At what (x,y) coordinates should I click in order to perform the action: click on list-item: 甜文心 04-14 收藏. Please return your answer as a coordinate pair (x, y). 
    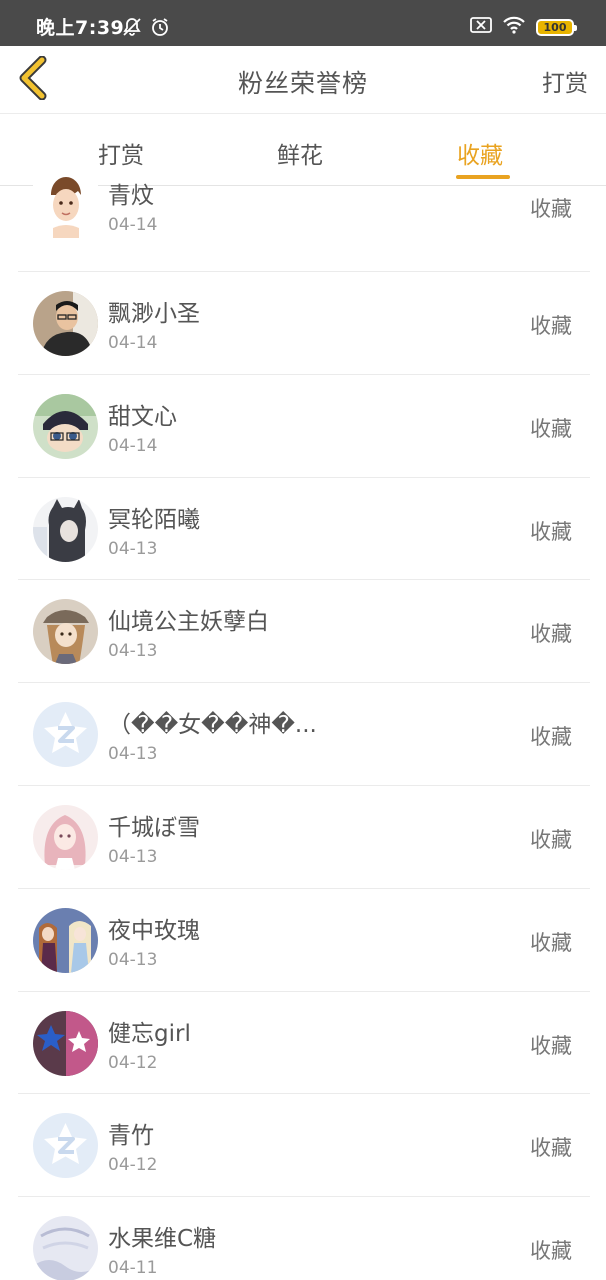
    Looking at the image, I should click on (304, 426).